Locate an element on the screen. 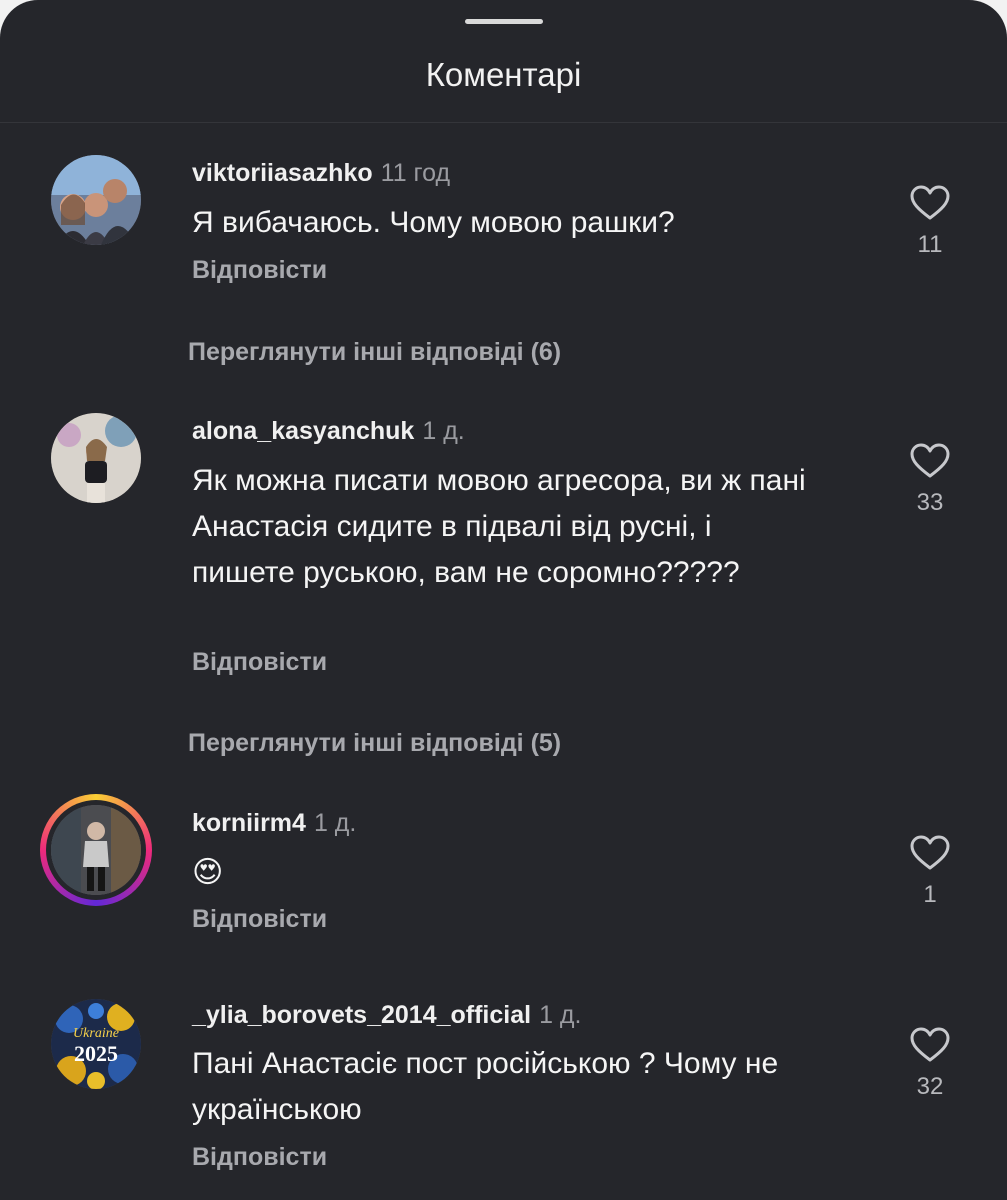  like-button: 1 is located at coordinates (930, 872).